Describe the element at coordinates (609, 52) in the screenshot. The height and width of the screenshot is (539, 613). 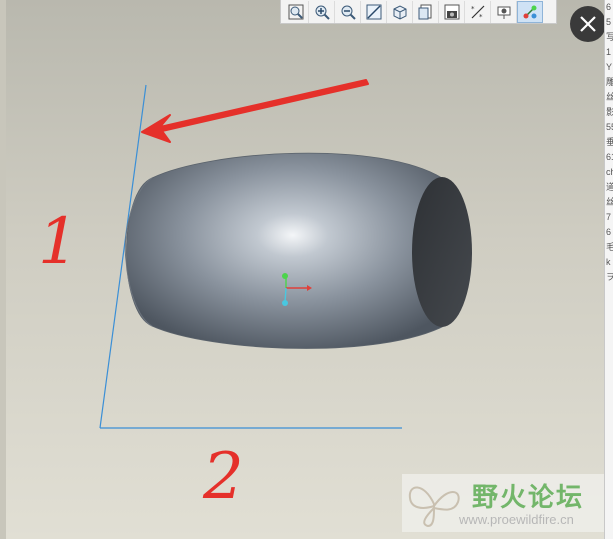
I see `panel-fragment: 1` at that location.